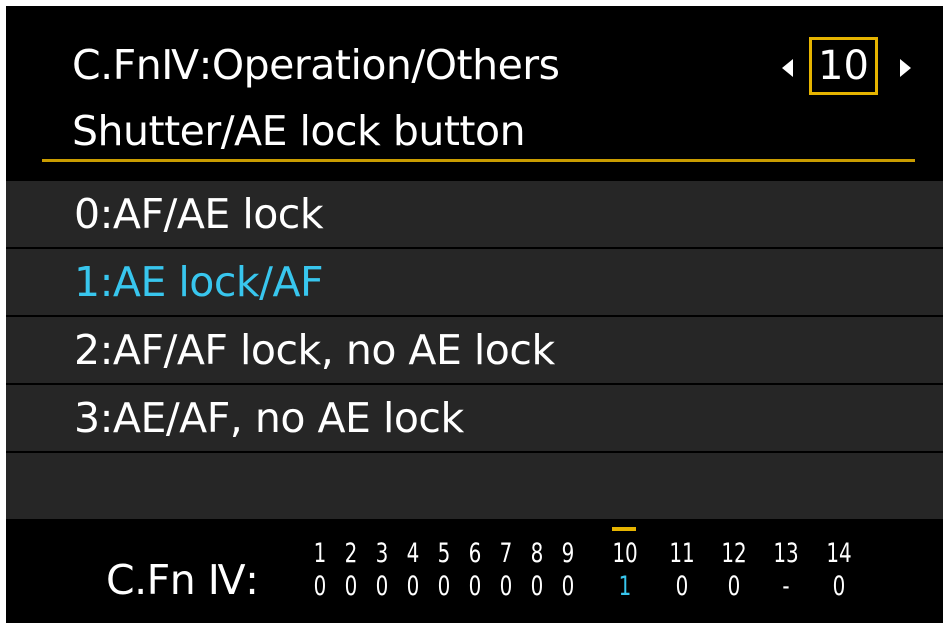 The image size is (949, 629). I want to click on function-number: 4, so click(413, 553).